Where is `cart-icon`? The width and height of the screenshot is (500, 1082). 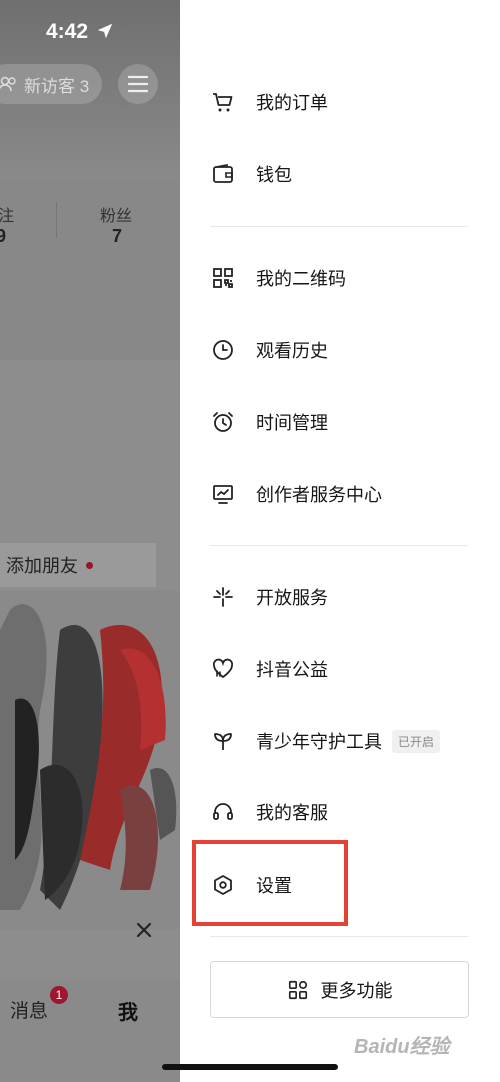
cart-icon is located at coordinates (223, 102).